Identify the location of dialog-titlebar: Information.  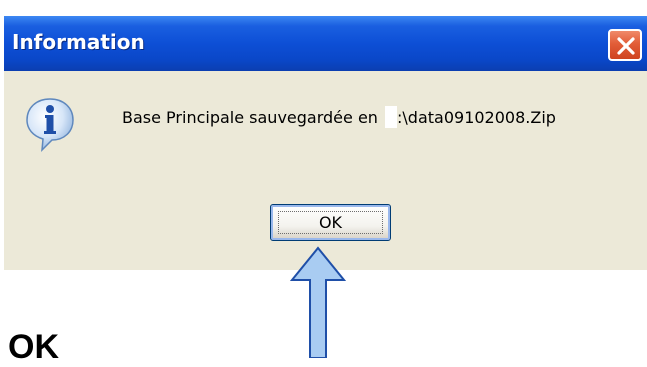
(325, 43).